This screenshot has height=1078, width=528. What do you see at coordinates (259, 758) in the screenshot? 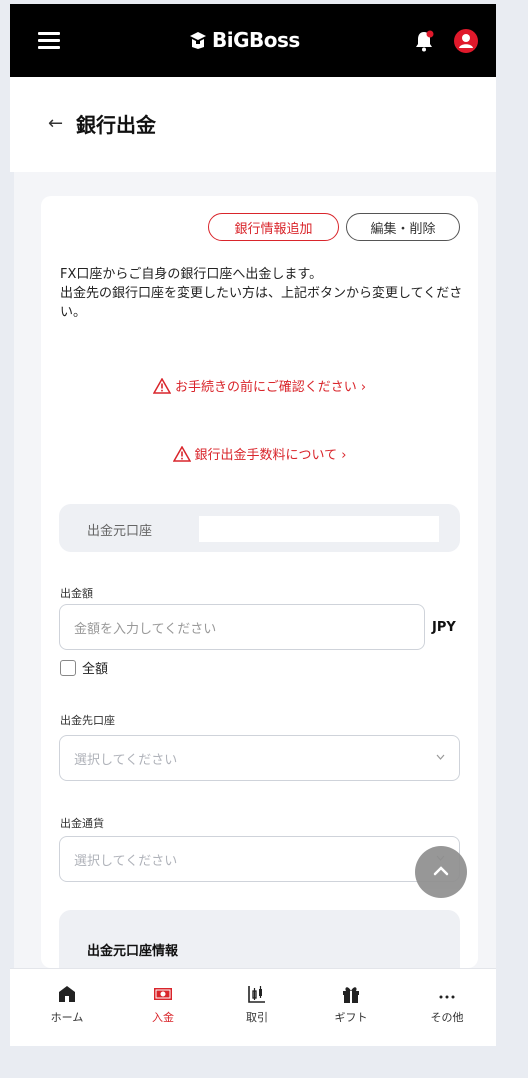
I see `destination-select: 選択してください` at bounding box center [259, 758].